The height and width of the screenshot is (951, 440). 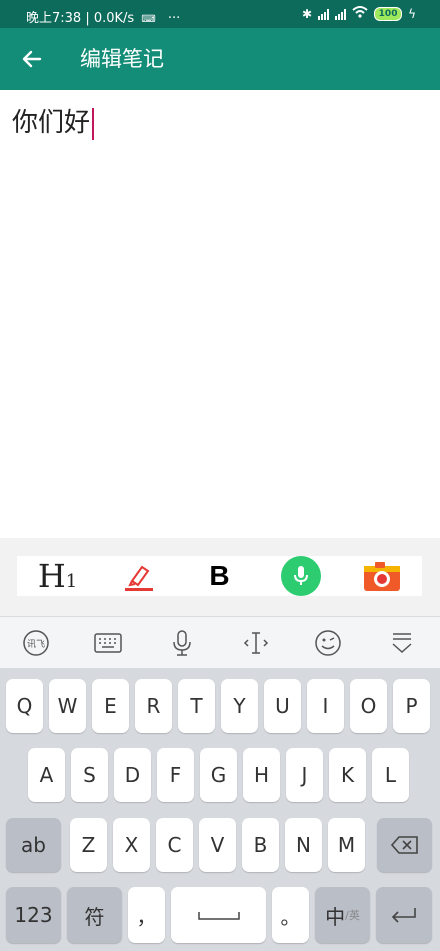 What do you see at coordinates (71, 581) in the screenshot?
I see `heading-sub: 1` at bounding box center [71, 581].